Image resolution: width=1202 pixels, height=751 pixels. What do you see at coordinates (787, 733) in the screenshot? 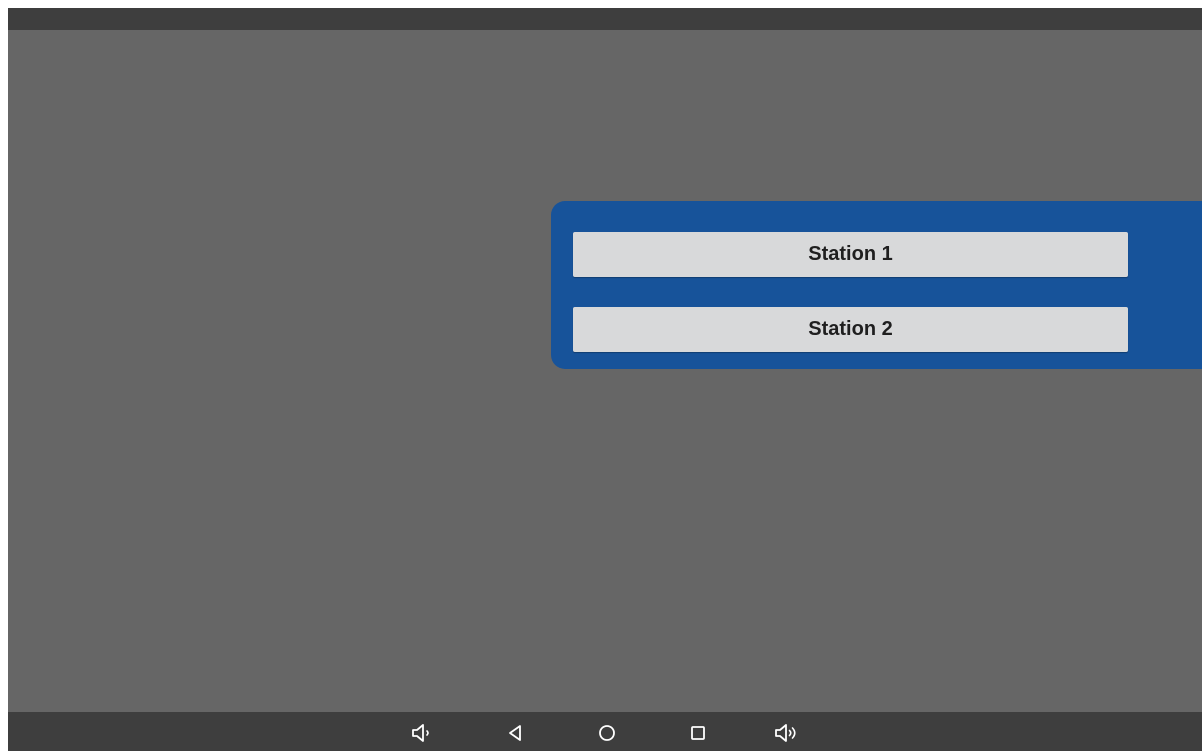
I see `volume-up-icon` at bounding box center [787, 733].